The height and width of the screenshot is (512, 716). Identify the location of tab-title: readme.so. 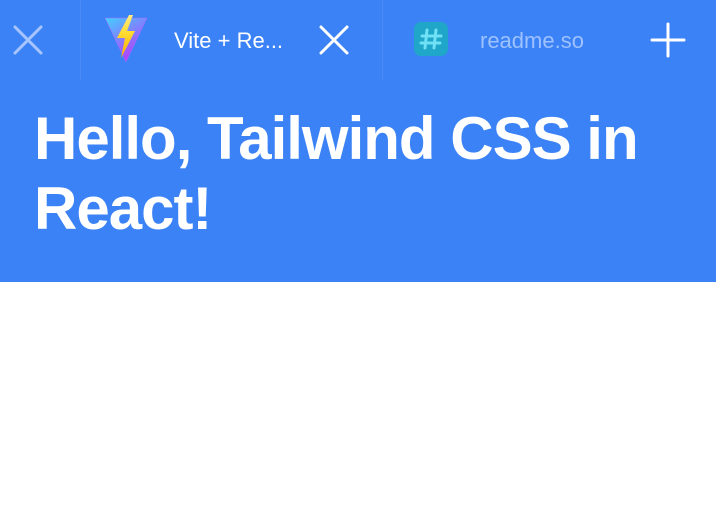
(532, 40).